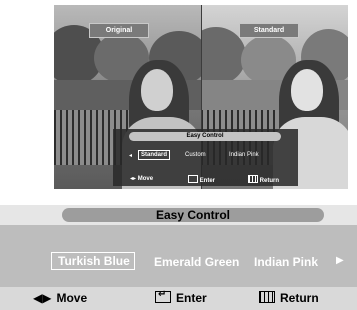 The height and width of the screenshot is (310, 357). I want to click on nav-enter: Enter, so click(181, 297).